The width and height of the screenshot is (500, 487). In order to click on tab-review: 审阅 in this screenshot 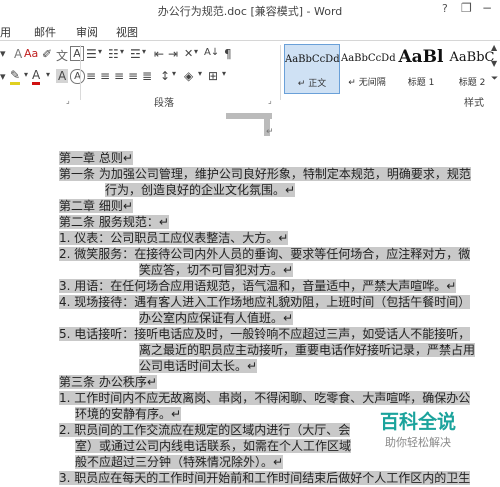, I will do `click(87, 32)`.